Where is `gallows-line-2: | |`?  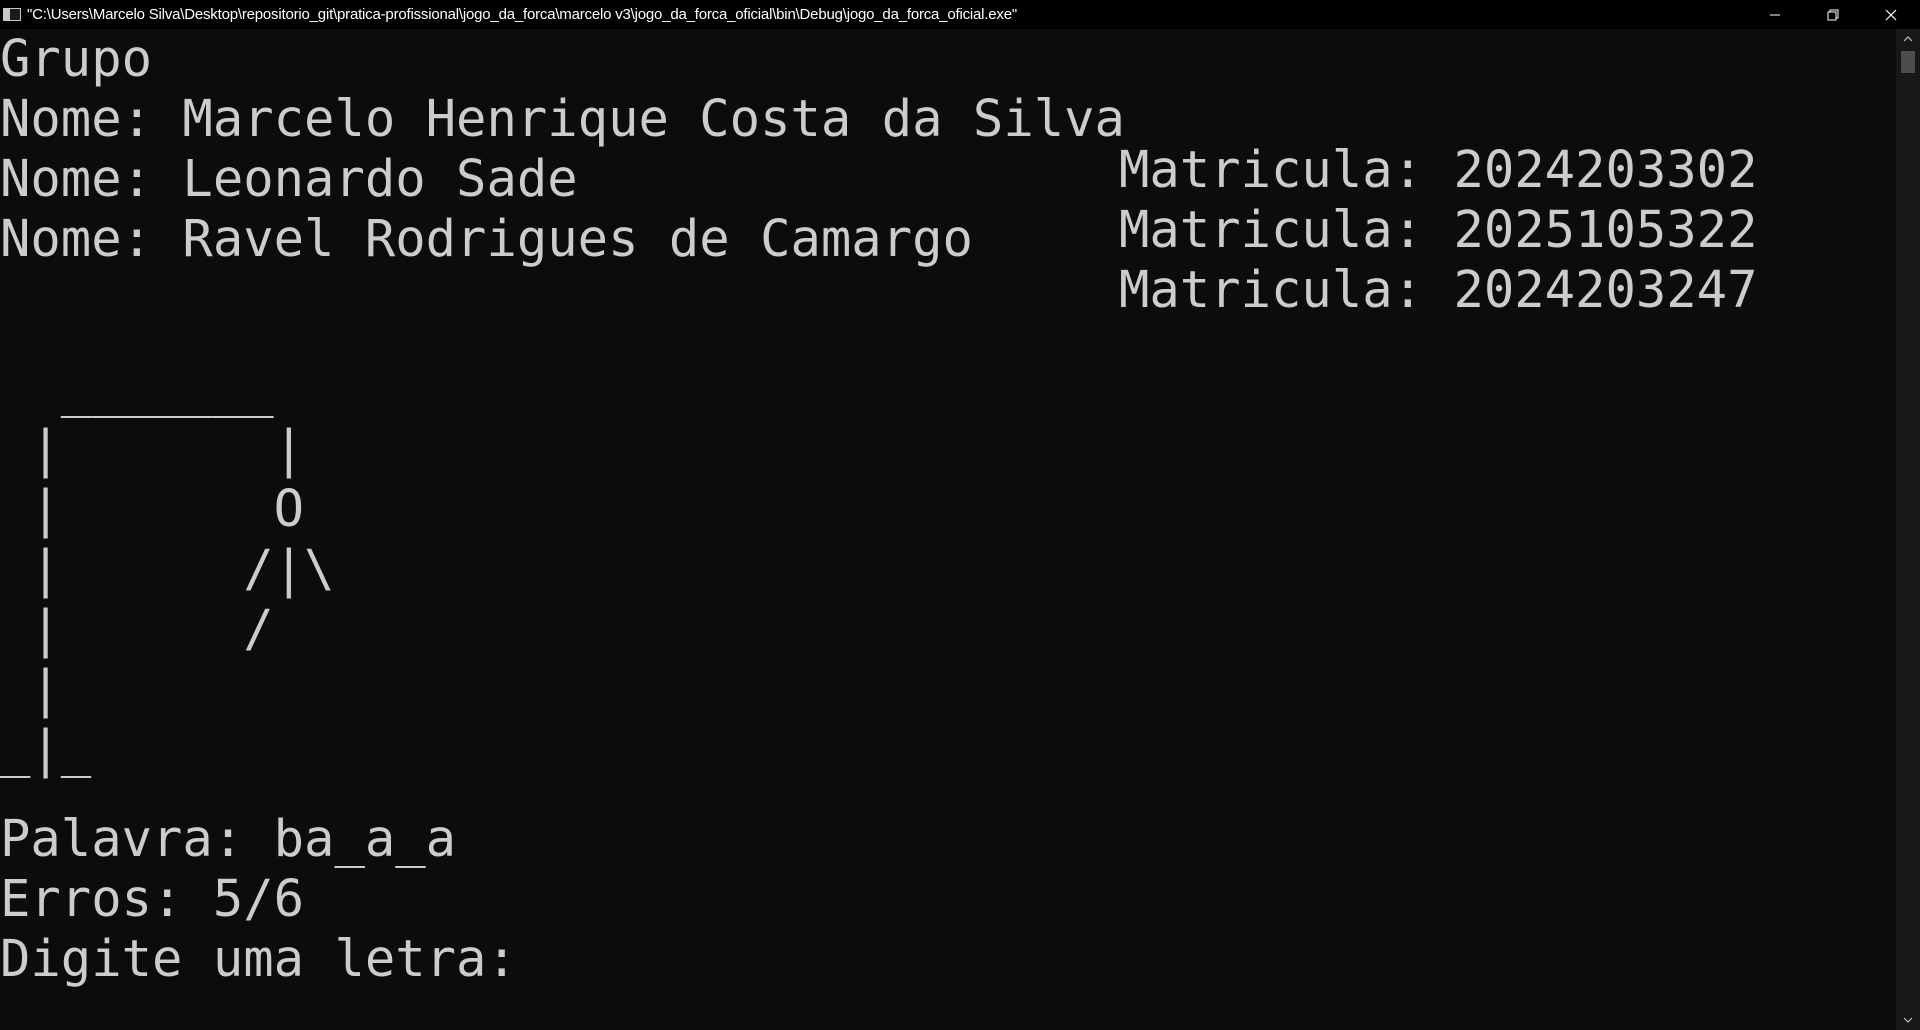
gallows-line-2: | | is located at coordinates (152, 448).